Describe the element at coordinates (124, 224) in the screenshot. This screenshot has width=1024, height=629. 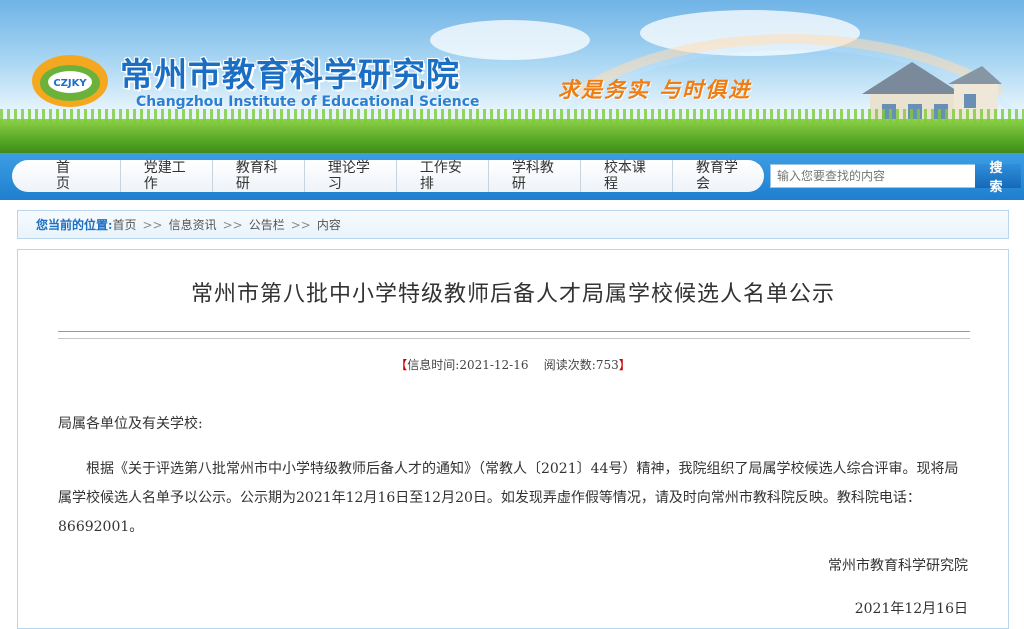
I see `breadcrumb-home: 首页` at that location.